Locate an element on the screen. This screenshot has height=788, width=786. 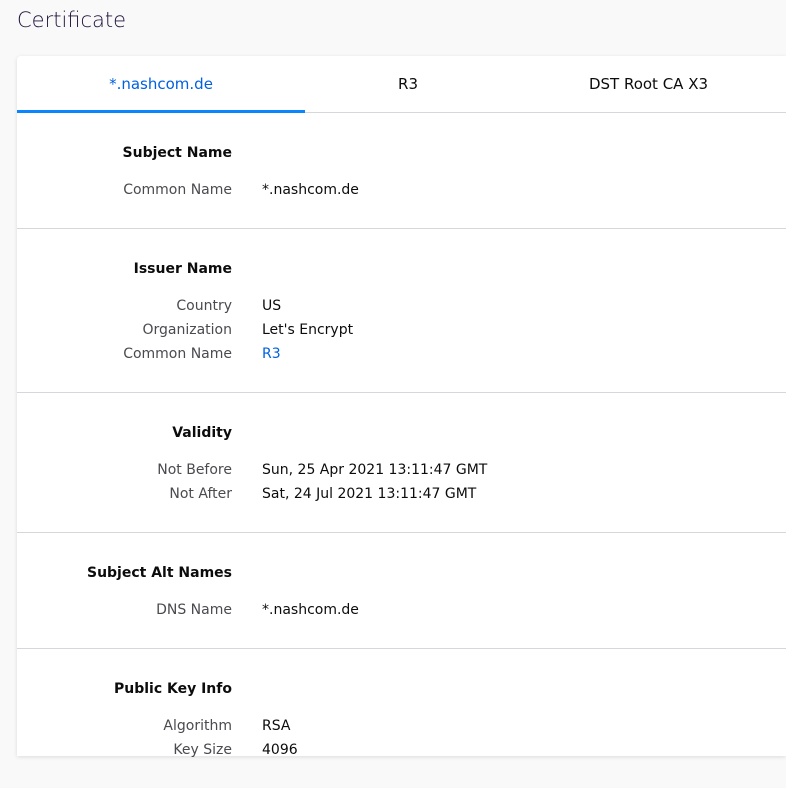
field-label: Not After is located at coordinates (200, 494).